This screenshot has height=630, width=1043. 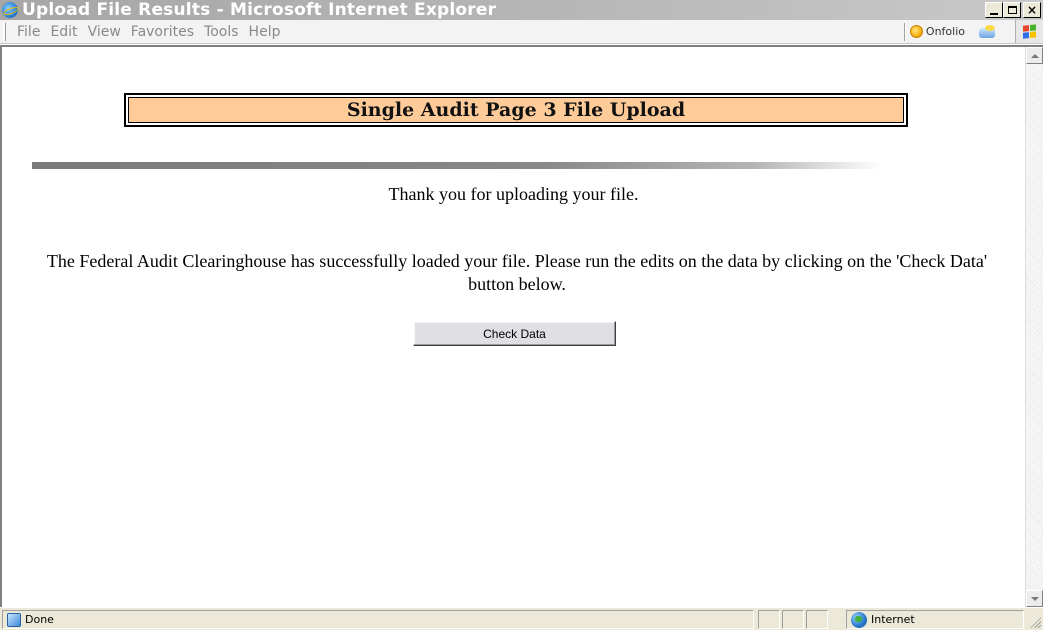 What do you see at coordinates (817, 619) in the screenshot?
I see `status-cell-privacy` at bounding box center [817, 619].